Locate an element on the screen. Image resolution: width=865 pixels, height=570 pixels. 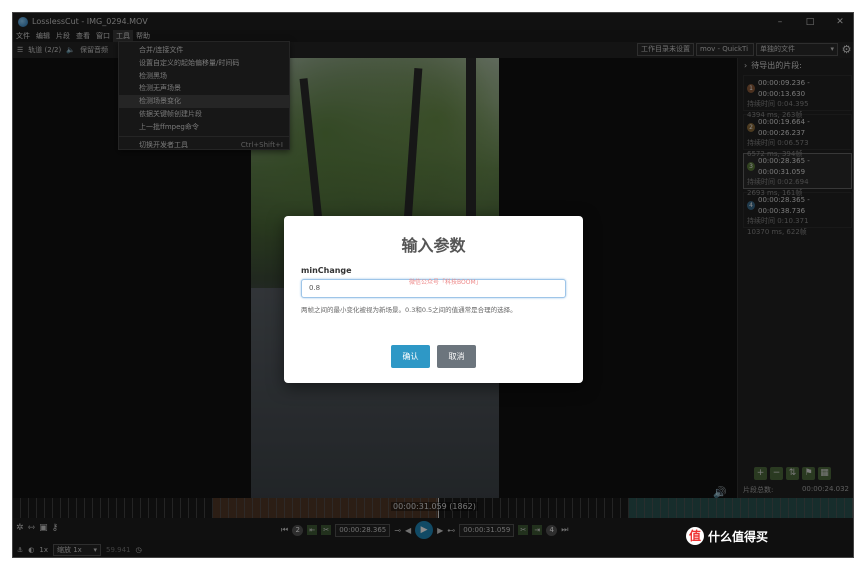
dialog-watermark: 微信公众号「科技BOOM」 is located at coordinates (445, 282).